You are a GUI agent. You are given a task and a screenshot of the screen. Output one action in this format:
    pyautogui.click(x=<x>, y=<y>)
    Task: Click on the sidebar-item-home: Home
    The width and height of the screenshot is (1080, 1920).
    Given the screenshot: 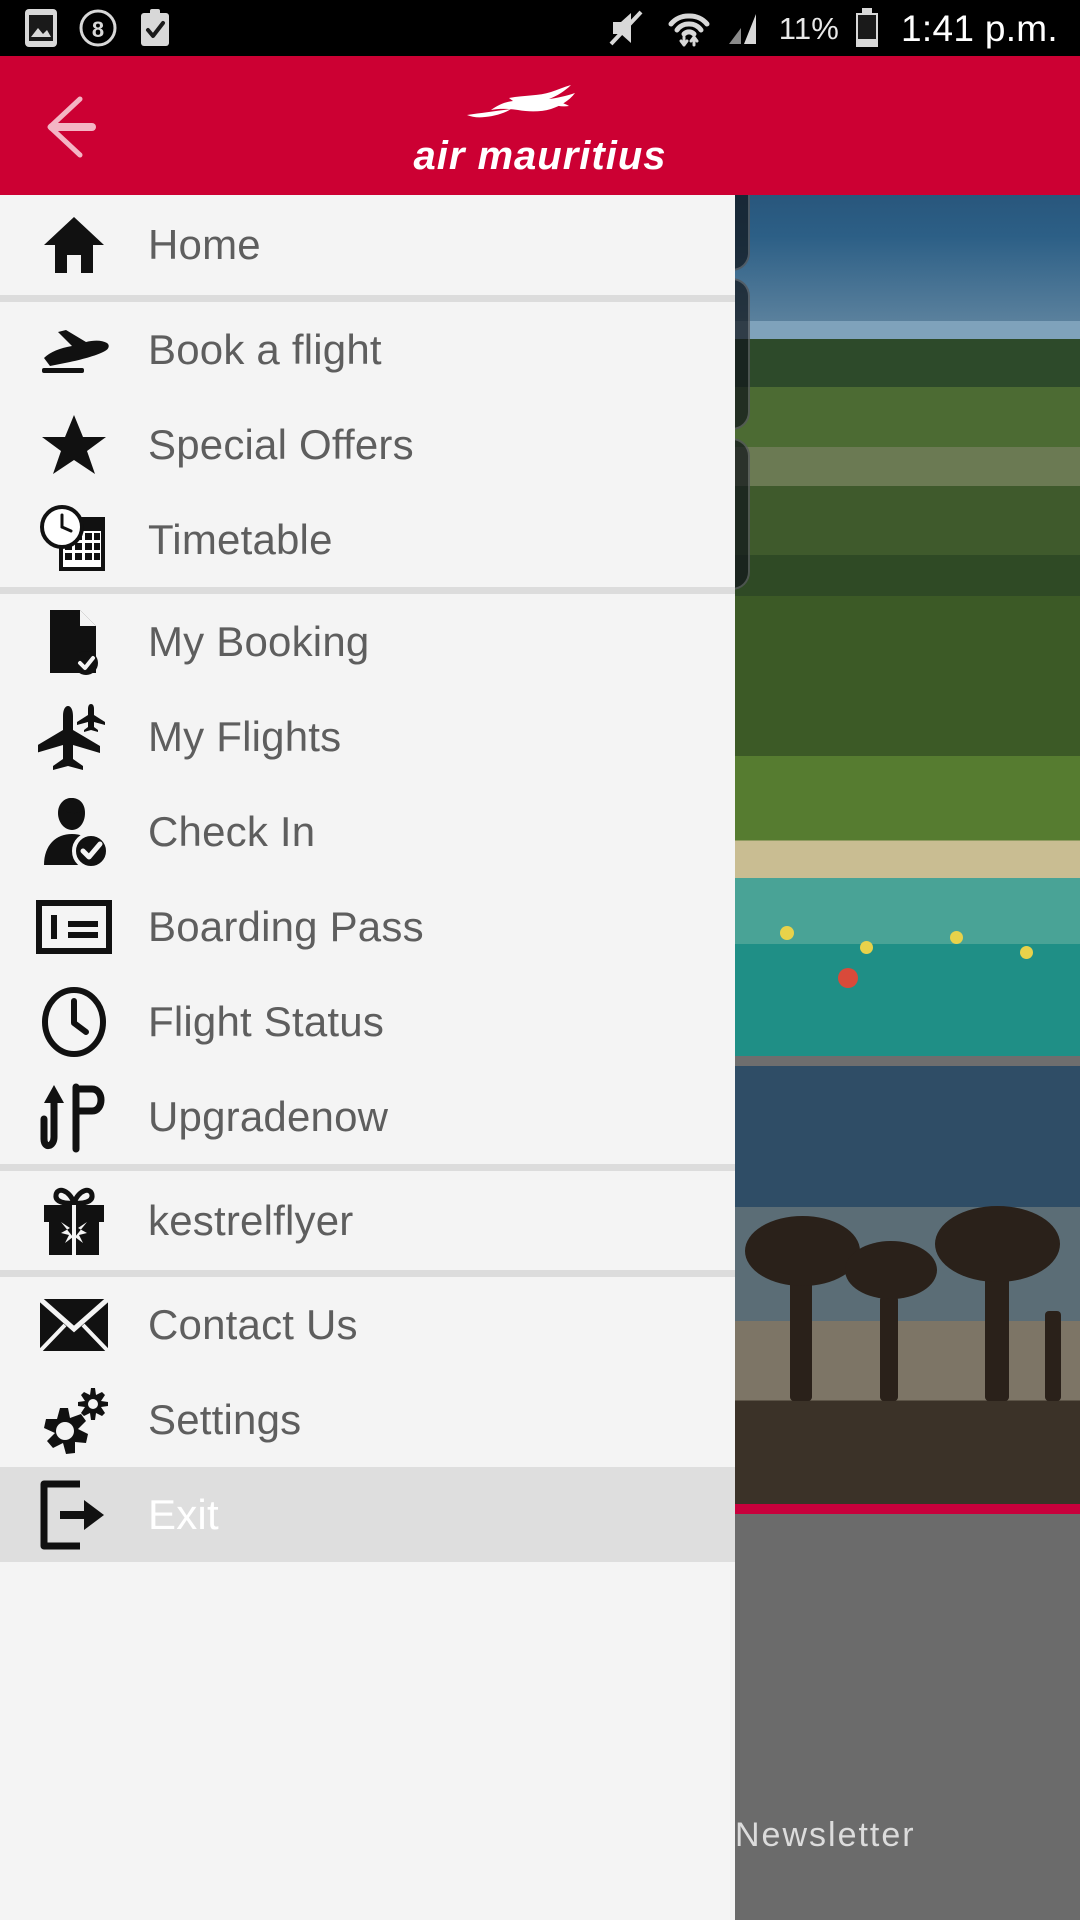 What is the action you would take?
    pyautogui.click(x=367, y=245)
    